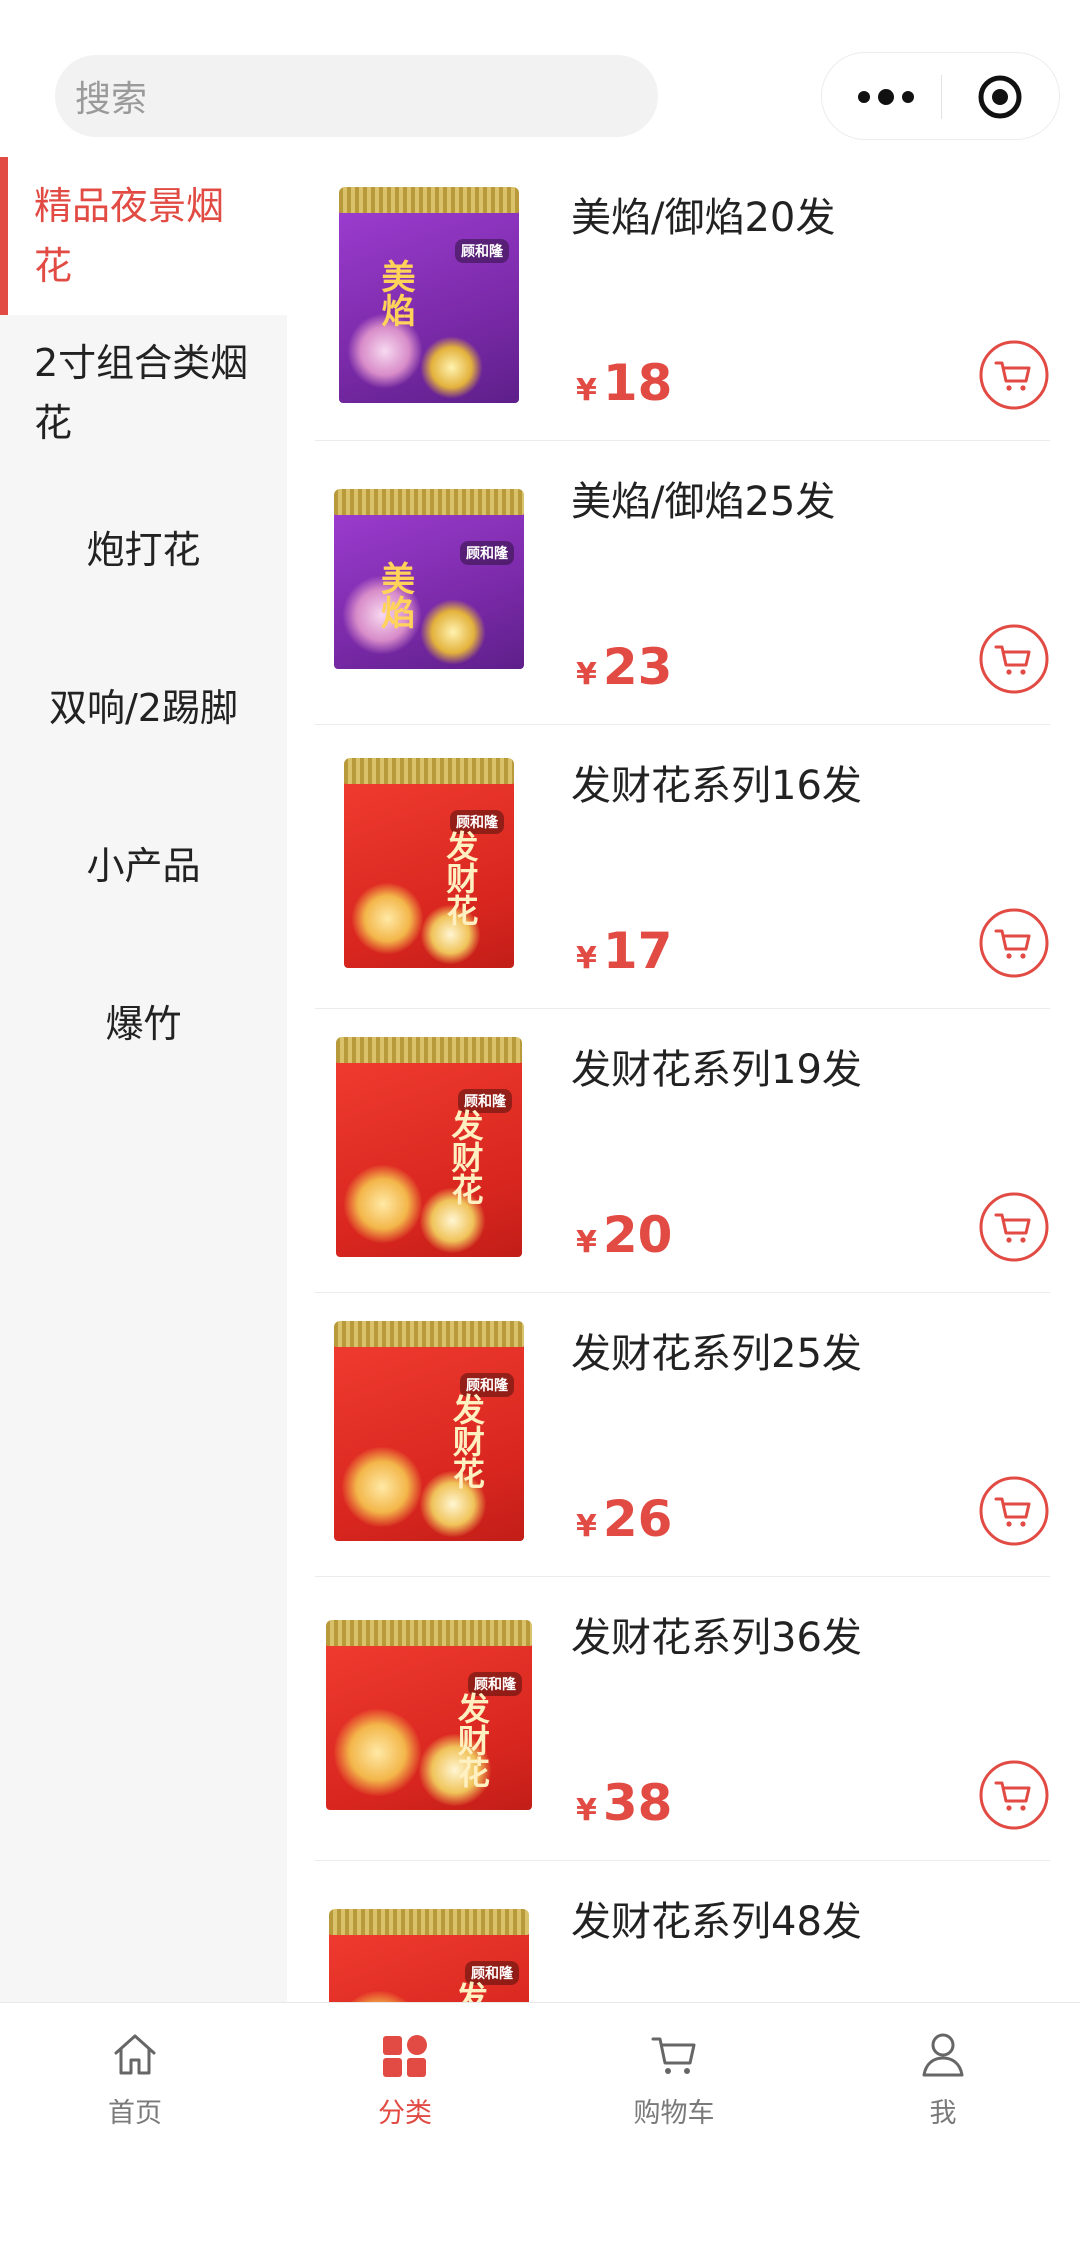  I want to click on user-icon, so click(943, 2055).